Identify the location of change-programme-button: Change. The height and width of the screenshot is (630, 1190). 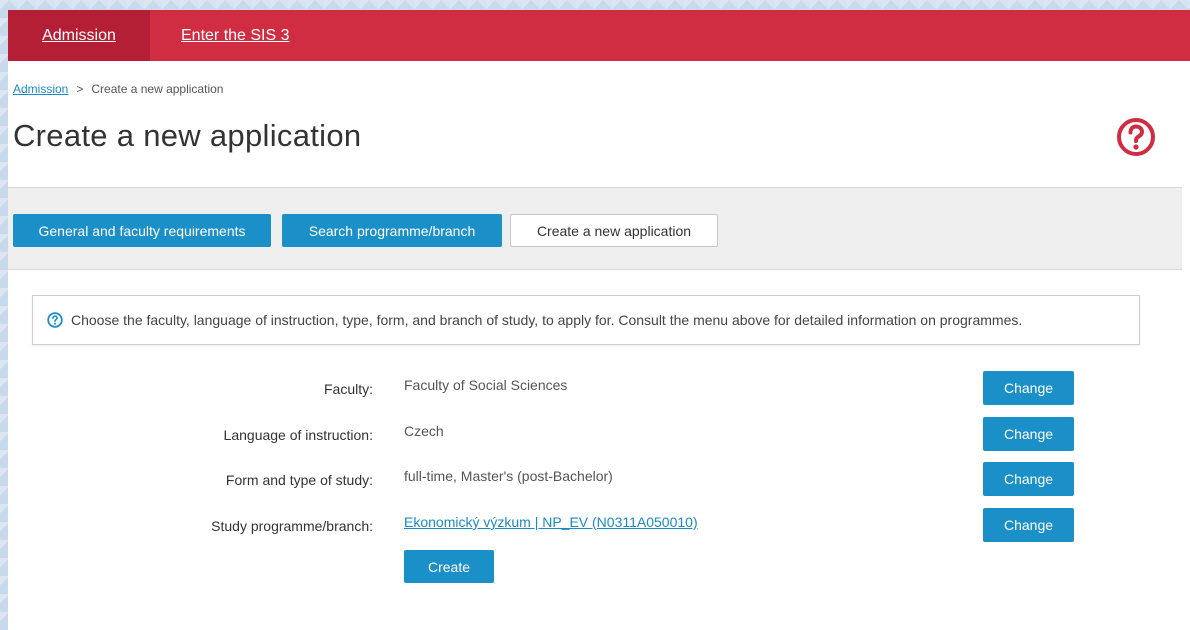
(1028, 525).